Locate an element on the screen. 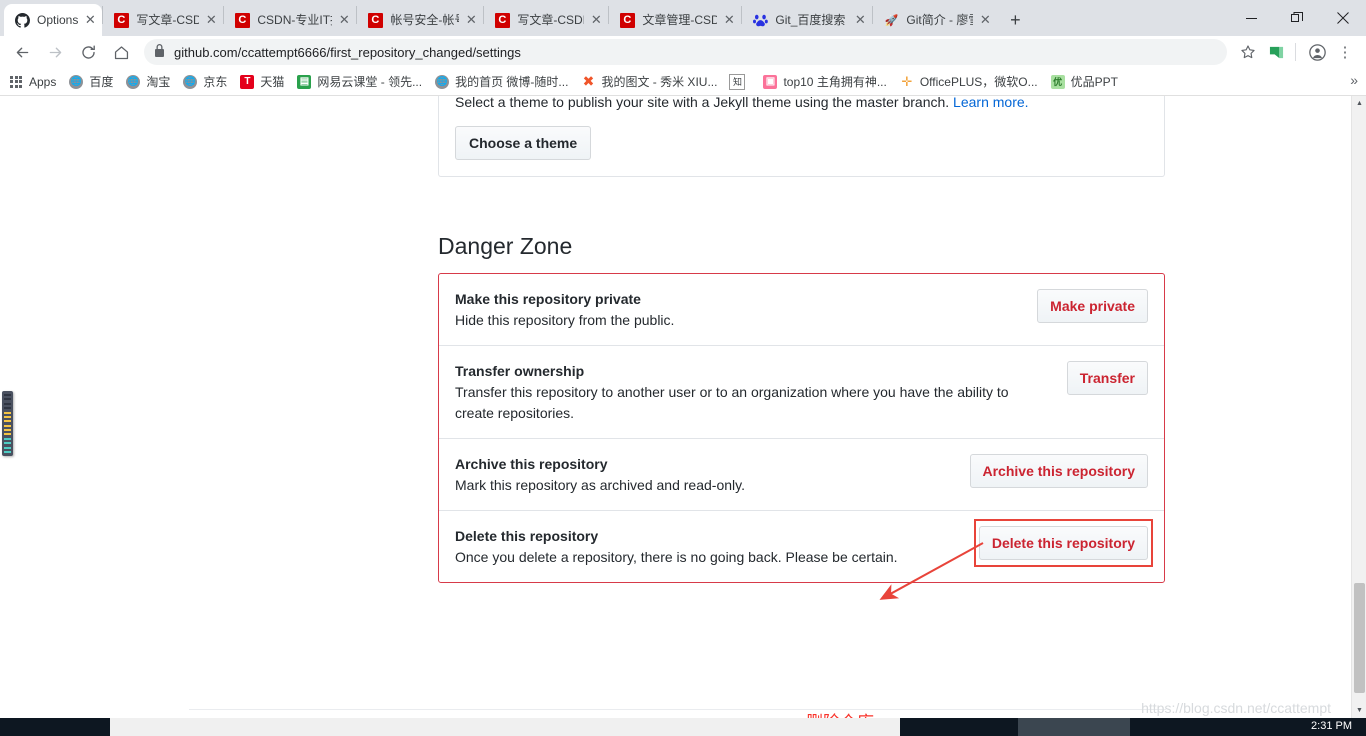 The height and width of the screenshot is (736, 1366). forward-button is located at coordinates (55, 52).